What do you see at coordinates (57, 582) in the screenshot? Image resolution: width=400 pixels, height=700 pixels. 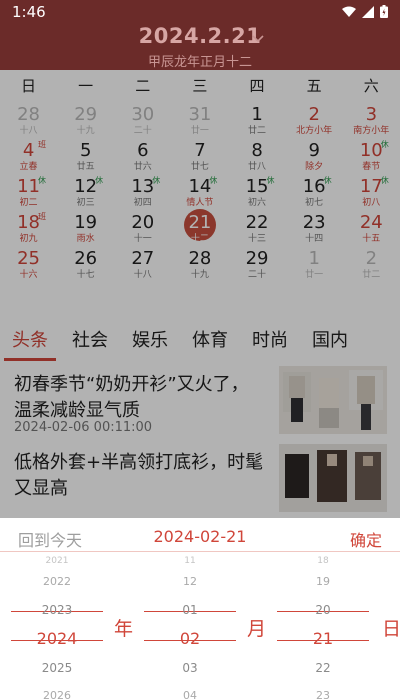 I see `year-option: 2022` at bounding box center [57, 582].